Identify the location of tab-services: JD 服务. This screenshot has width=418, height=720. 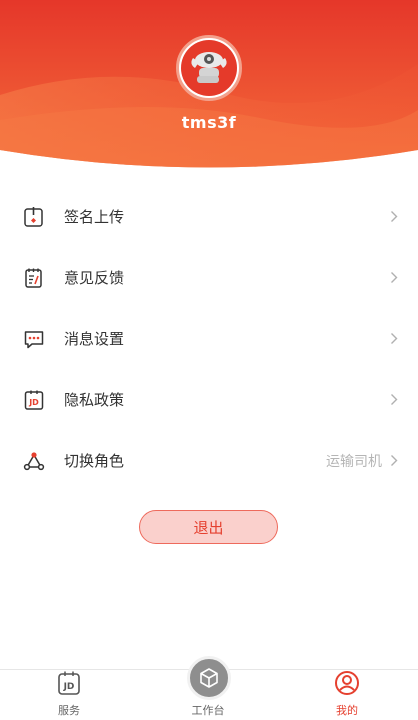
(69, 695).